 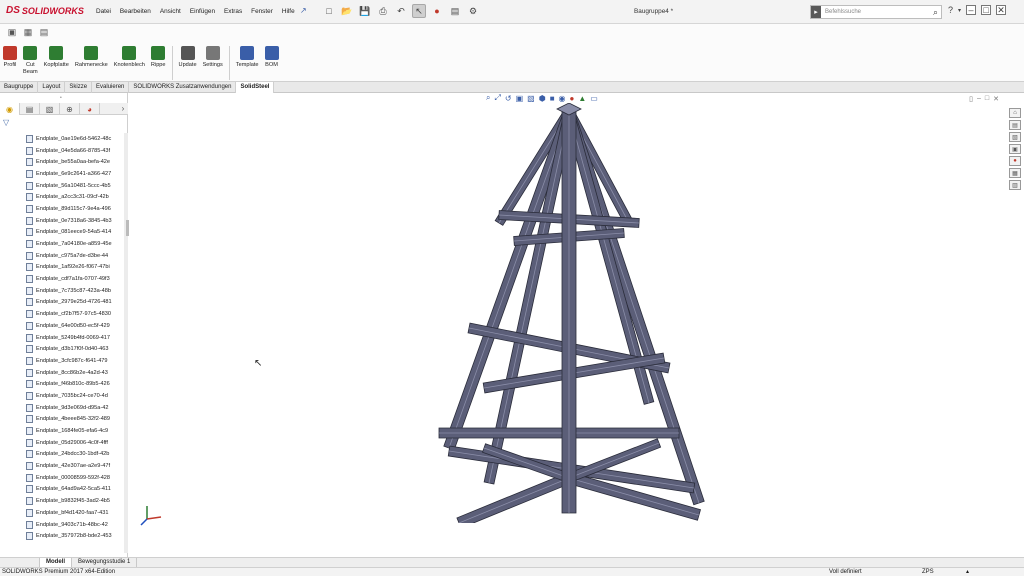 I want to click on tree-item: Endplate_be55a0aa-befa-42e, so click(x=75, y=162).